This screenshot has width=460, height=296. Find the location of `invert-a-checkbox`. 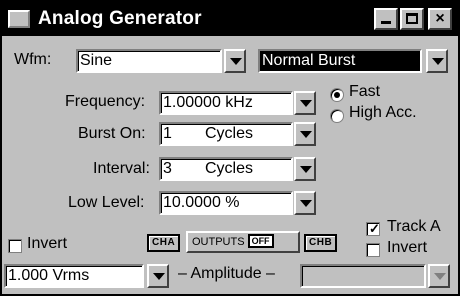

invert-a-checkbox is located at coordinates (15, 246).